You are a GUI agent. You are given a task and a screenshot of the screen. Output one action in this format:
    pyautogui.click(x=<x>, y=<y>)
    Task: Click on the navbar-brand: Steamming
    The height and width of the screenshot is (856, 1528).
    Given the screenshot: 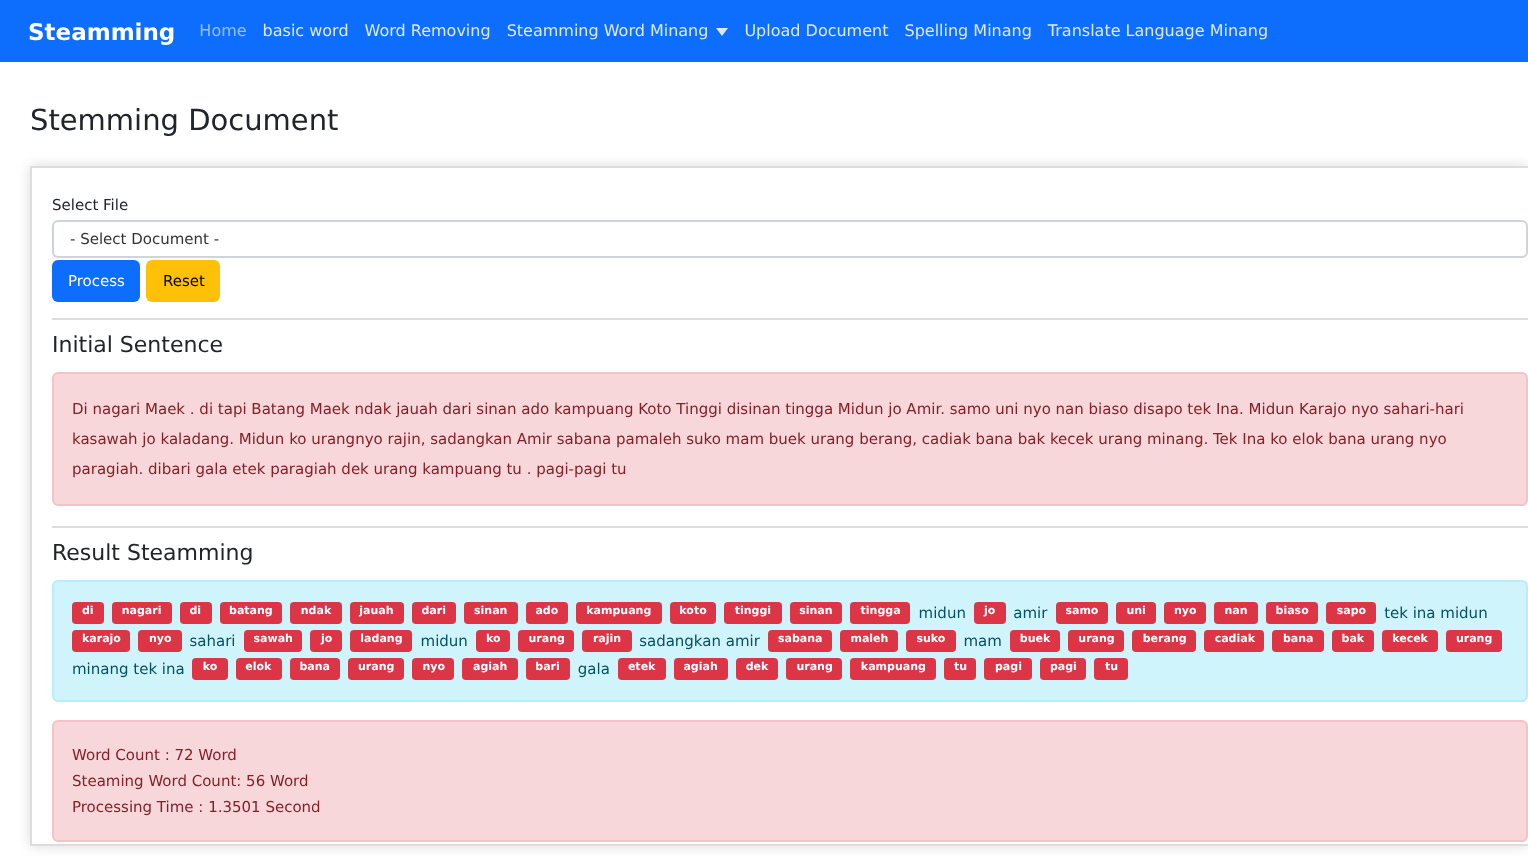 What is the action you would take?
    pyautogui.click(x=102, y=31)
    